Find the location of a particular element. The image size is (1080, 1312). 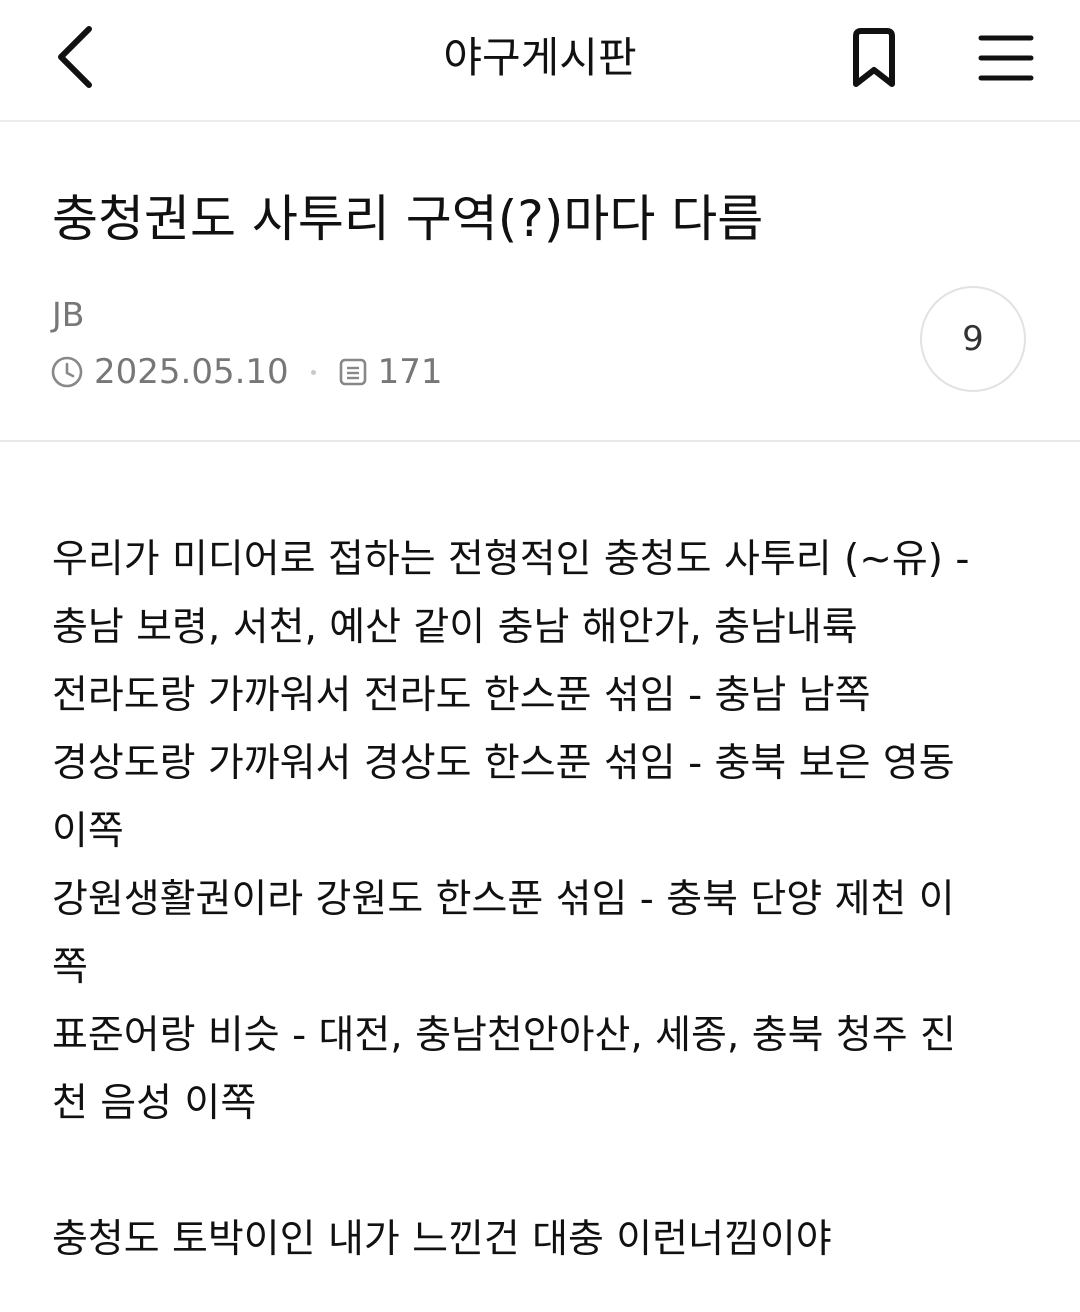

post-meta: 2025.05.10 171 is located at coordinates (246, 372).